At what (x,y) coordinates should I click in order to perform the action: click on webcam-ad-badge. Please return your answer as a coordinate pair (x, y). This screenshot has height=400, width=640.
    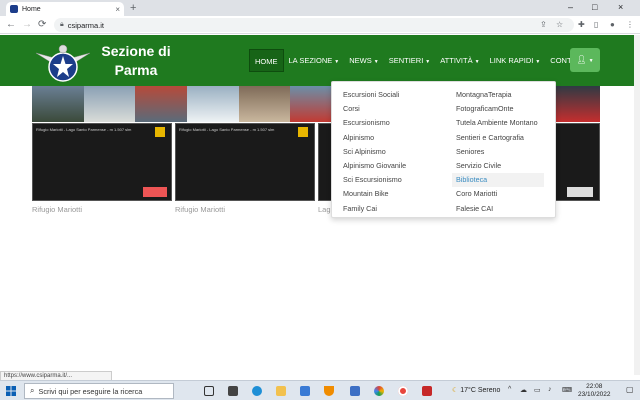
    Looking at the image, I should click on (155, 192).